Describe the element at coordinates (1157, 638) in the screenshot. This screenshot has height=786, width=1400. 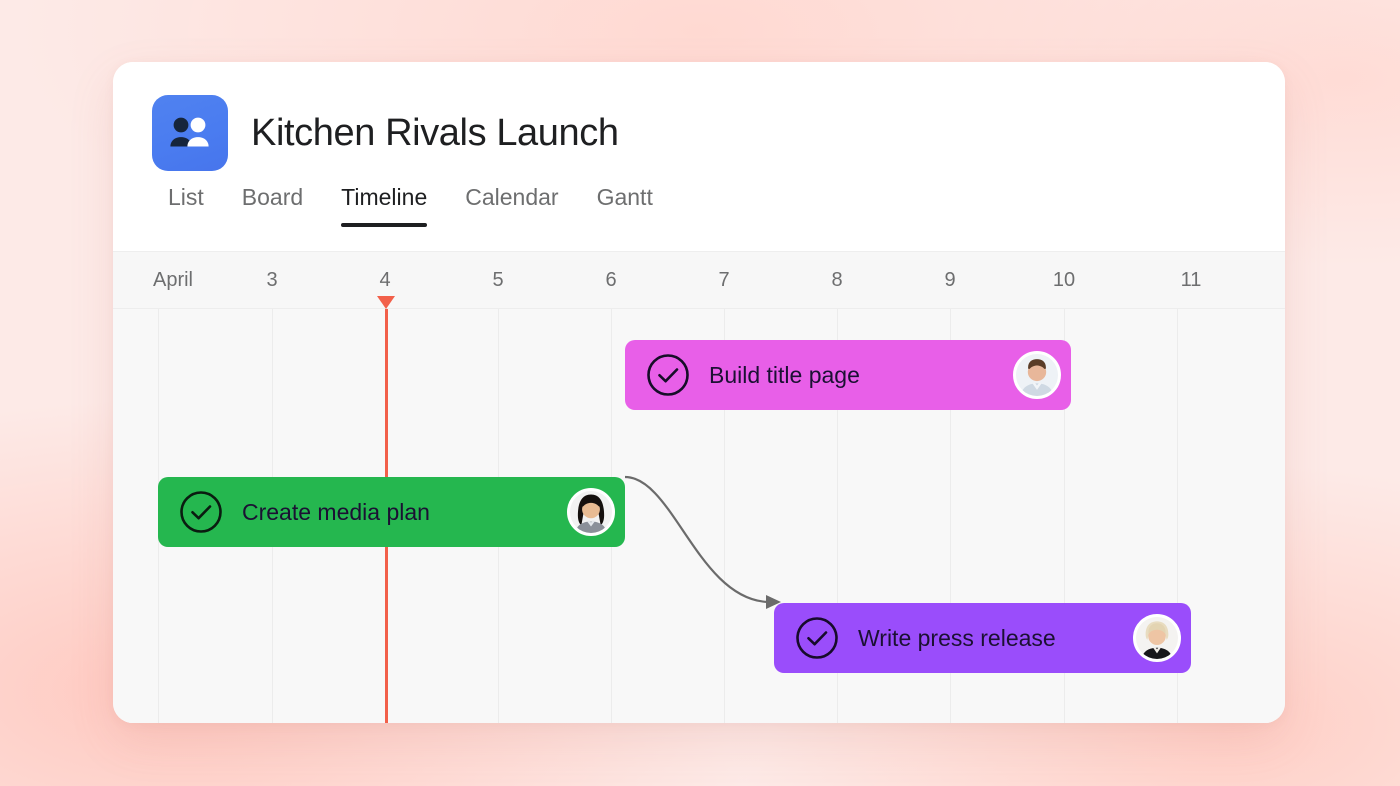
I see `avatar-woman-blonde-hair` at that location.